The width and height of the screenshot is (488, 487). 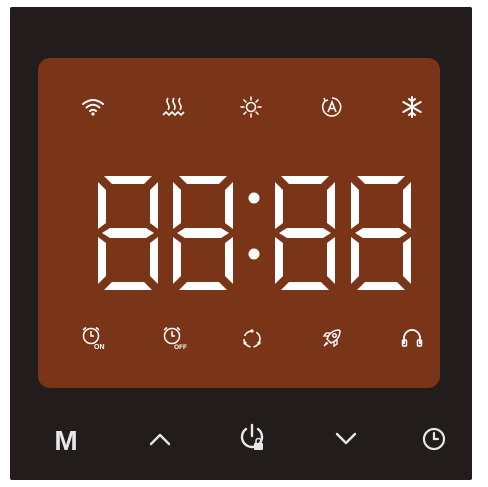 What do you see at coordinates (180, 347) in the screenshot?
I see `timer-off-label: OFF` at bounding box center [180, 347].